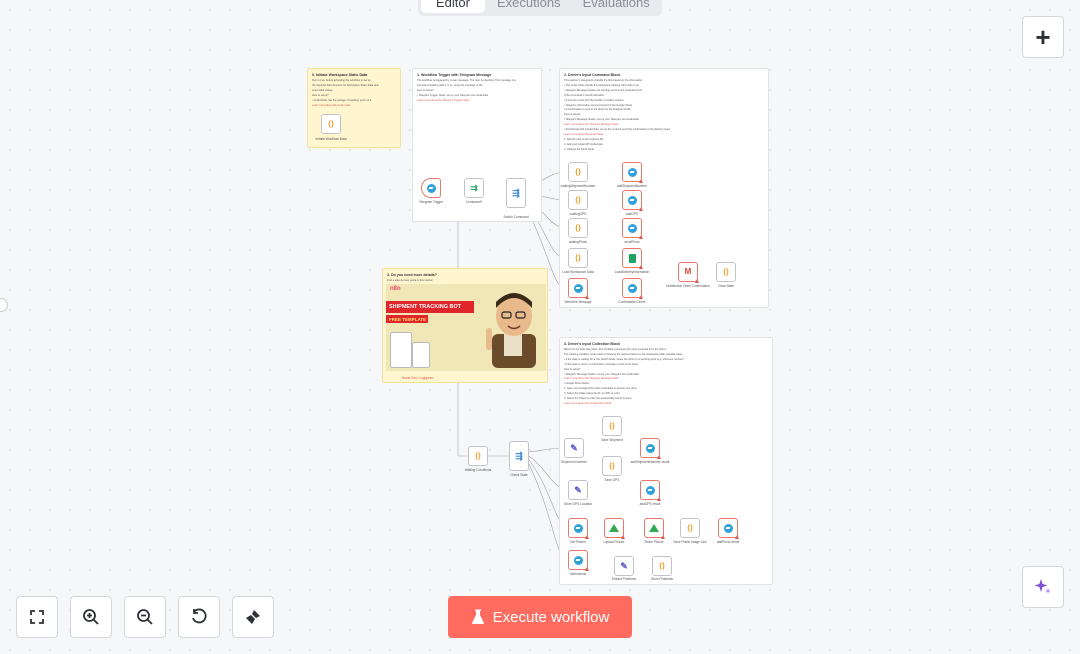 This screenshot has height=654, width=1080. I want to click on fit-view-icon, so click(37, 617).